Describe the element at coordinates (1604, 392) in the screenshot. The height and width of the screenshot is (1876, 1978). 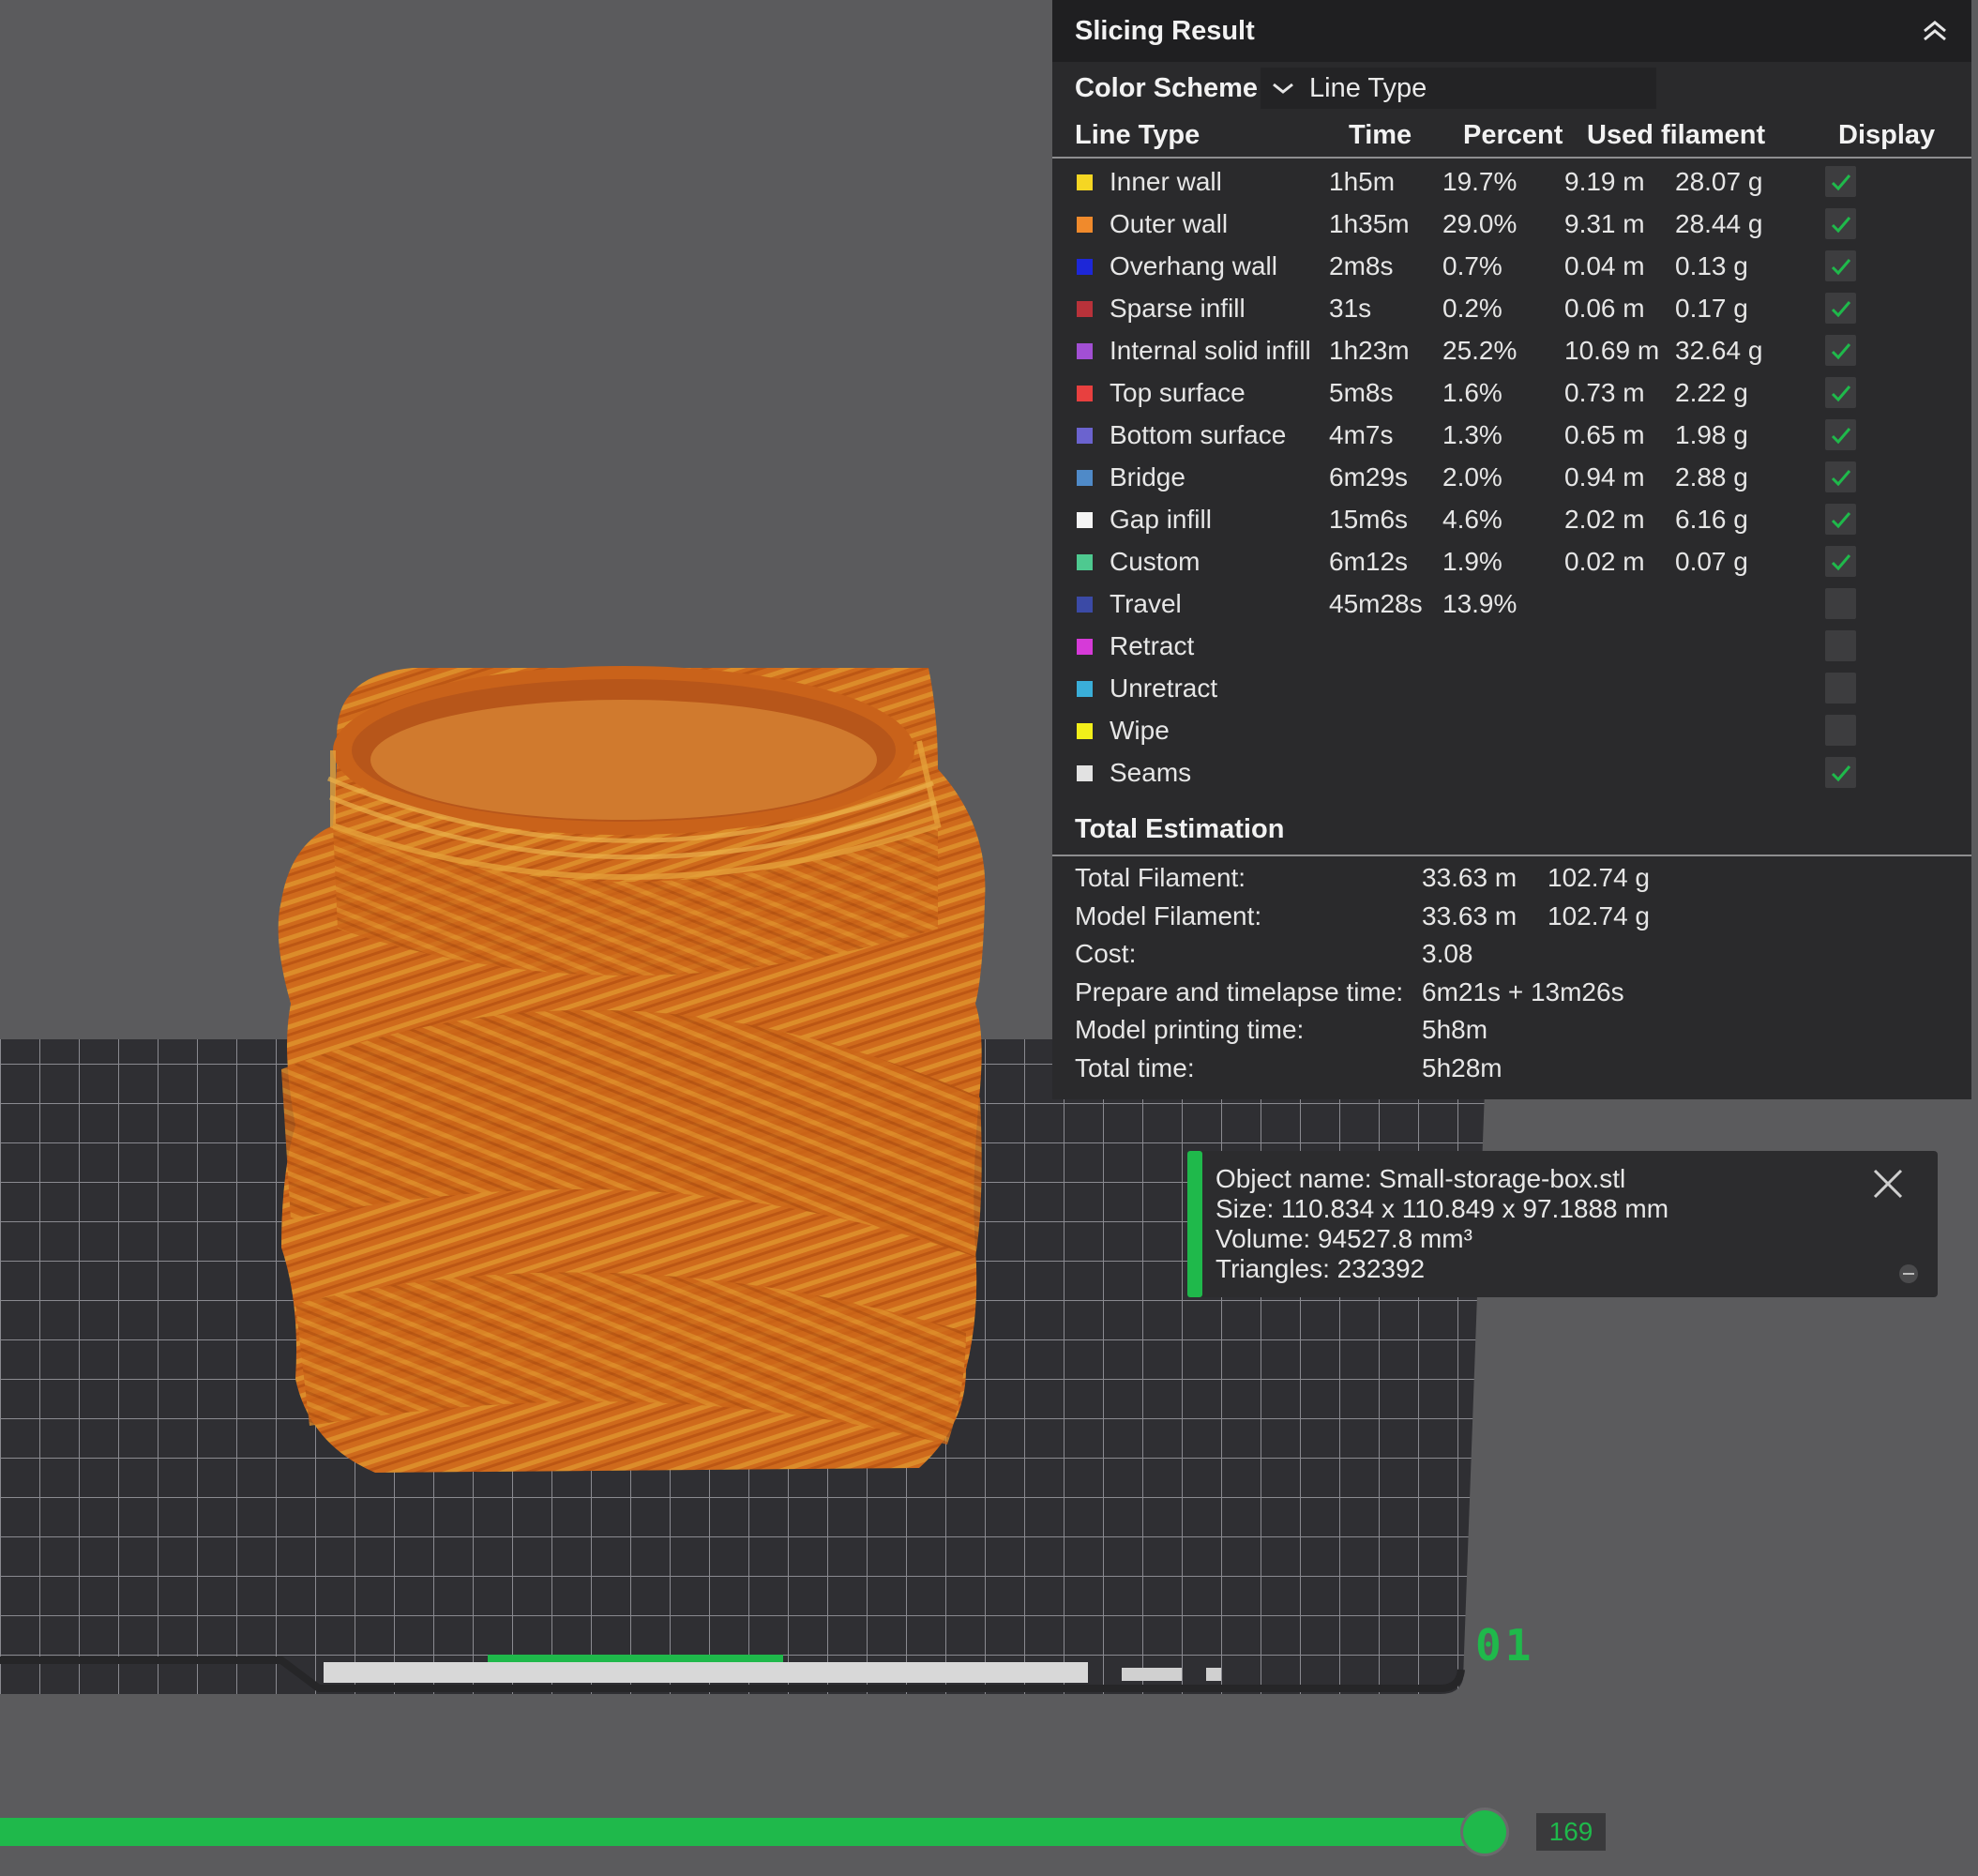
I see `line-type-length: 0.73 m` at that location.